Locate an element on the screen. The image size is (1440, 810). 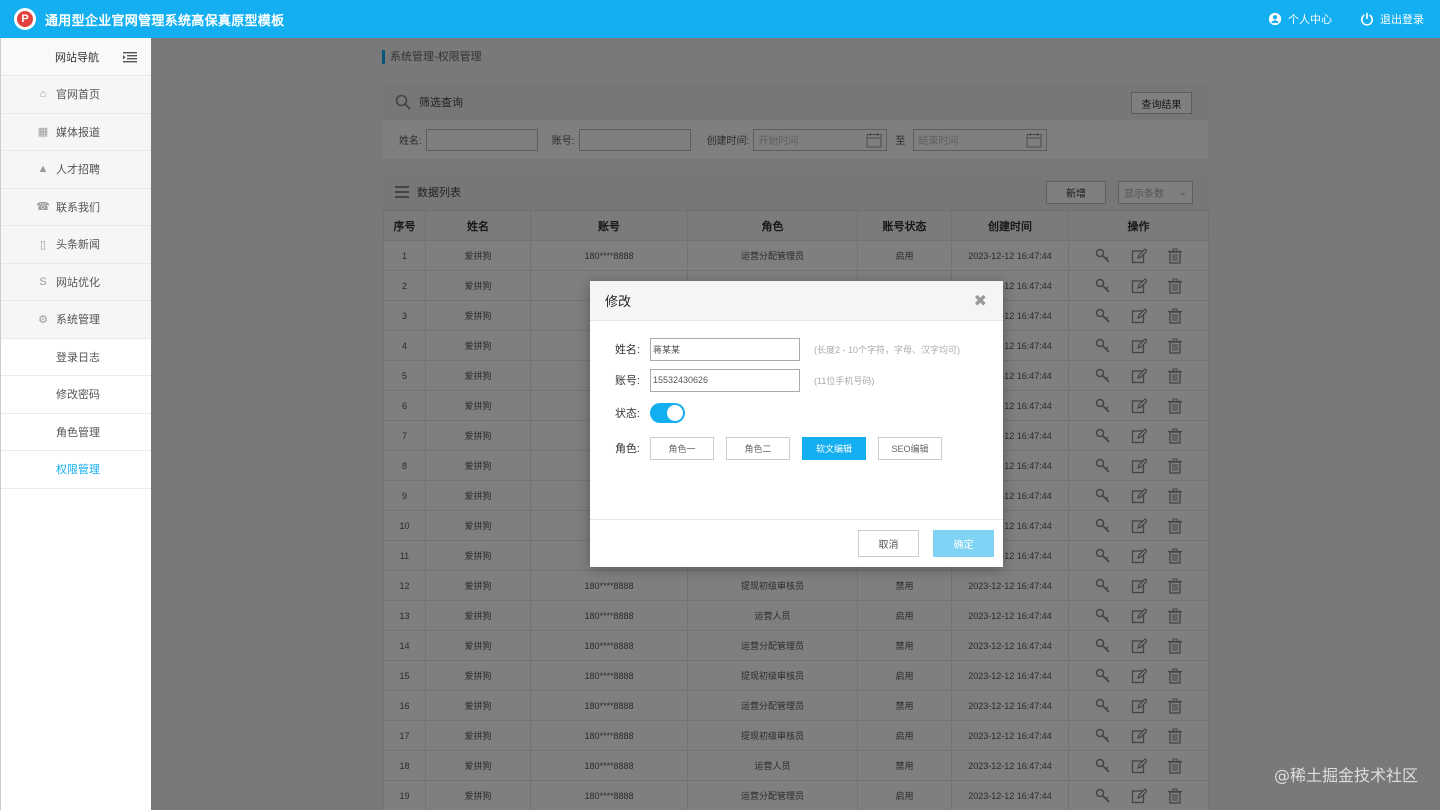
logo-letter: P is located at coordinates (25, 19).